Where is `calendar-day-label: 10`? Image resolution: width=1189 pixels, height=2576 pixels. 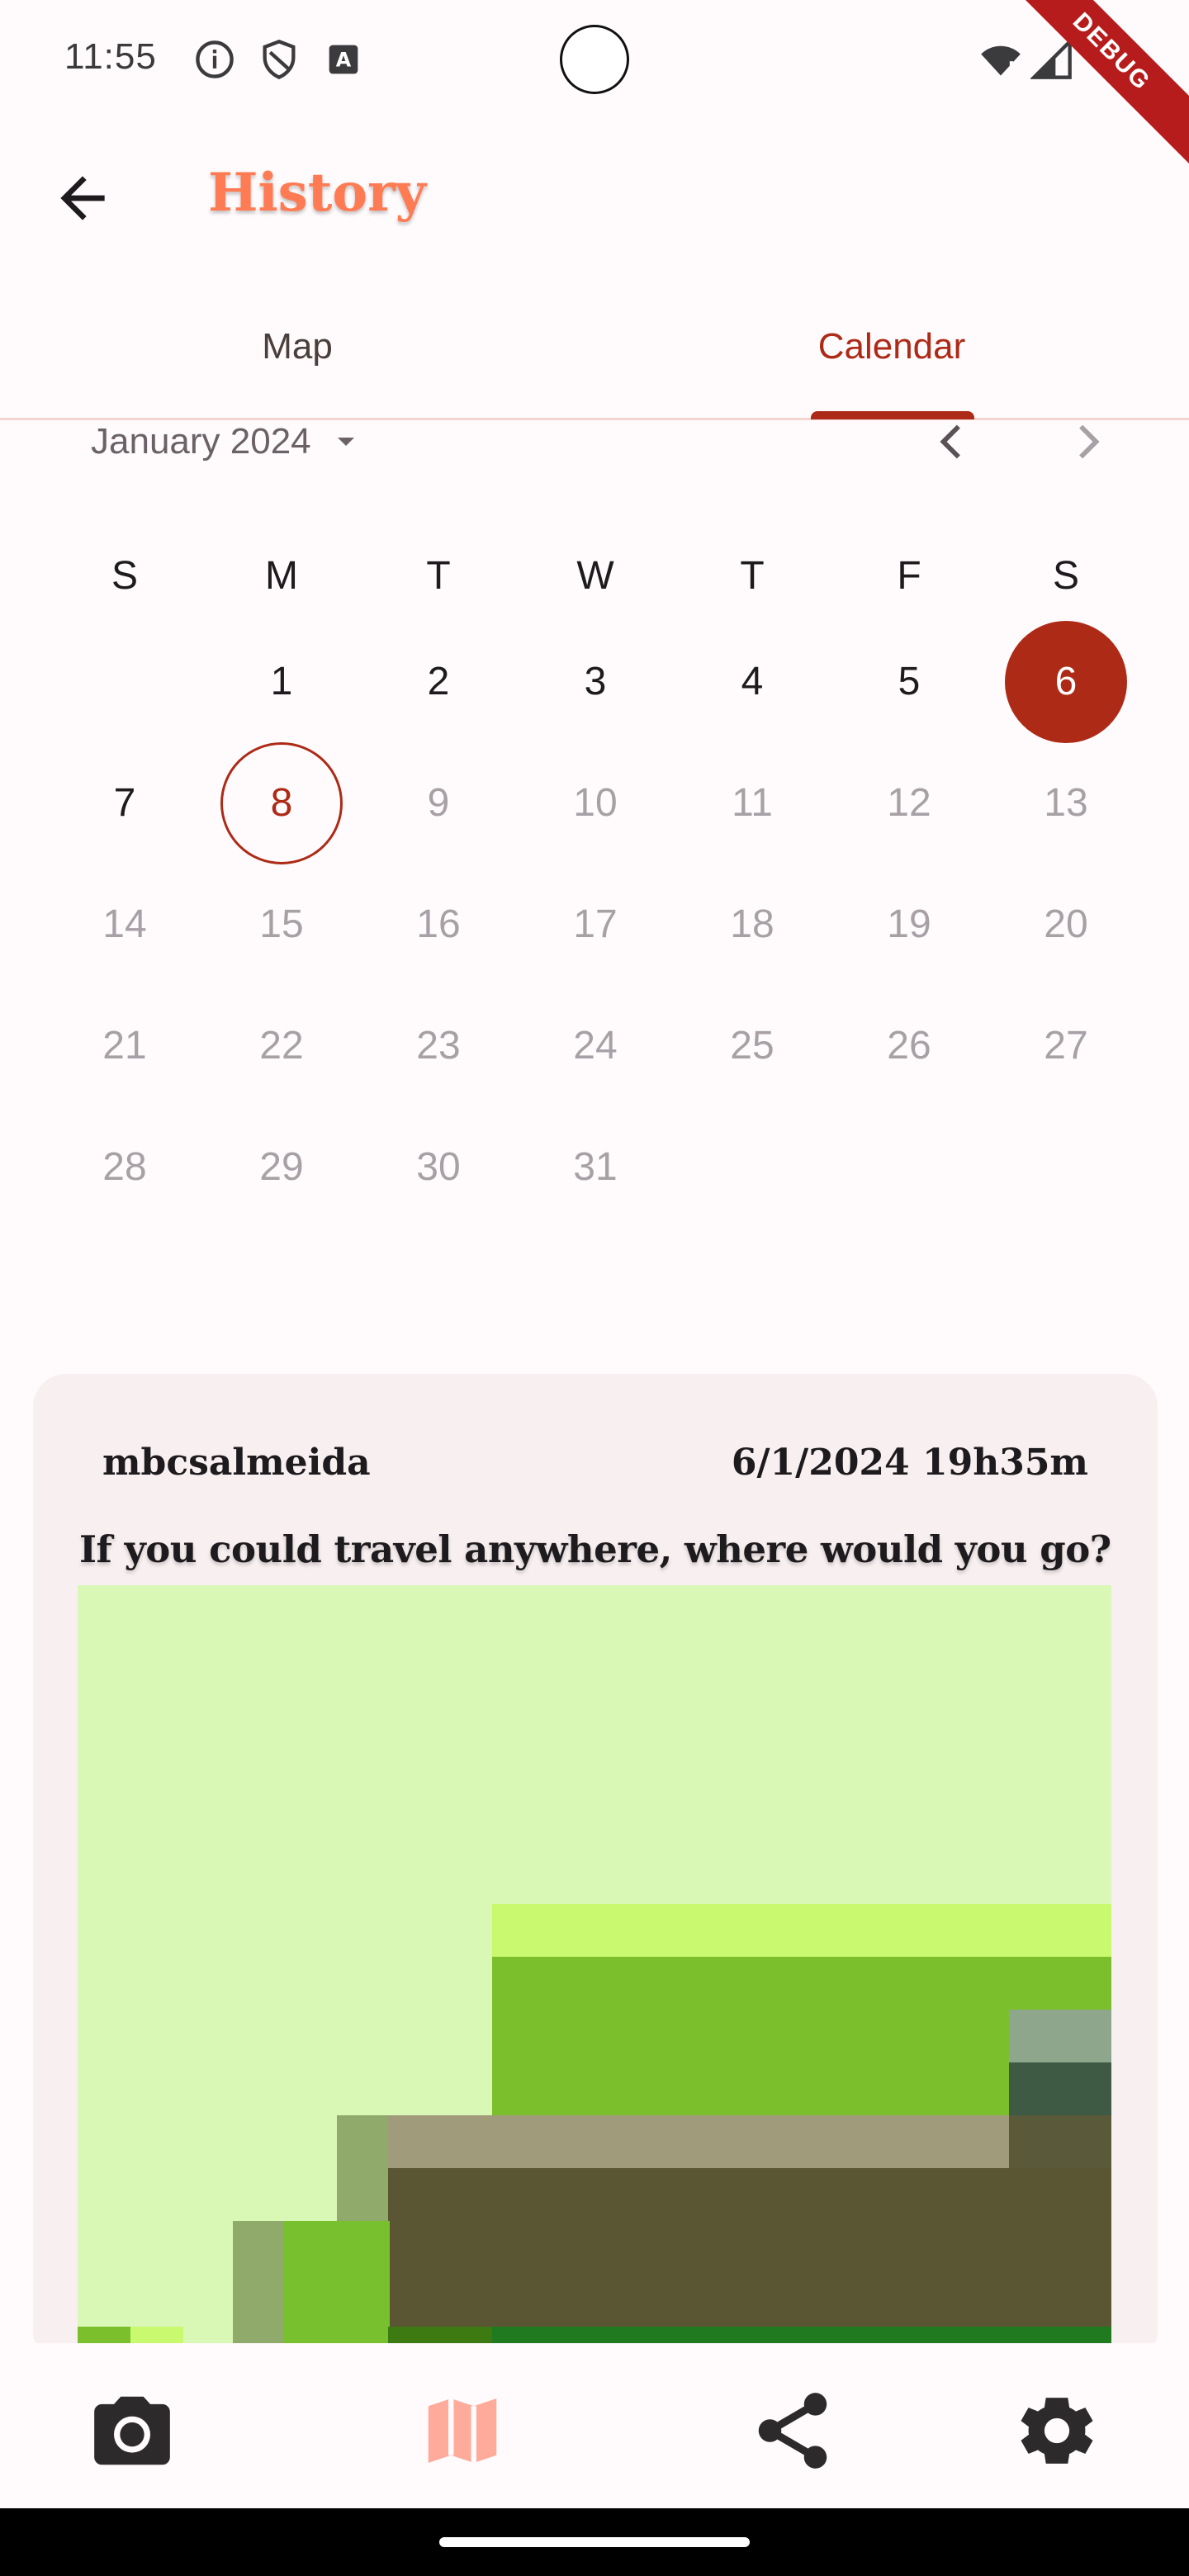
calendar-day-label: 10 is located at coordinates (595, 803).